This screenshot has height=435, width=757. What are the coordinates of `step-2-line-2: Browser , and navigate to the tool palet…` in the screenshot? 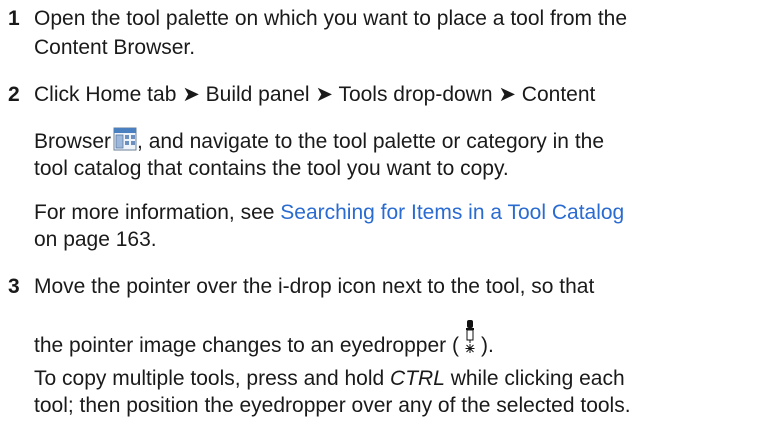 It's located at (319, 141).